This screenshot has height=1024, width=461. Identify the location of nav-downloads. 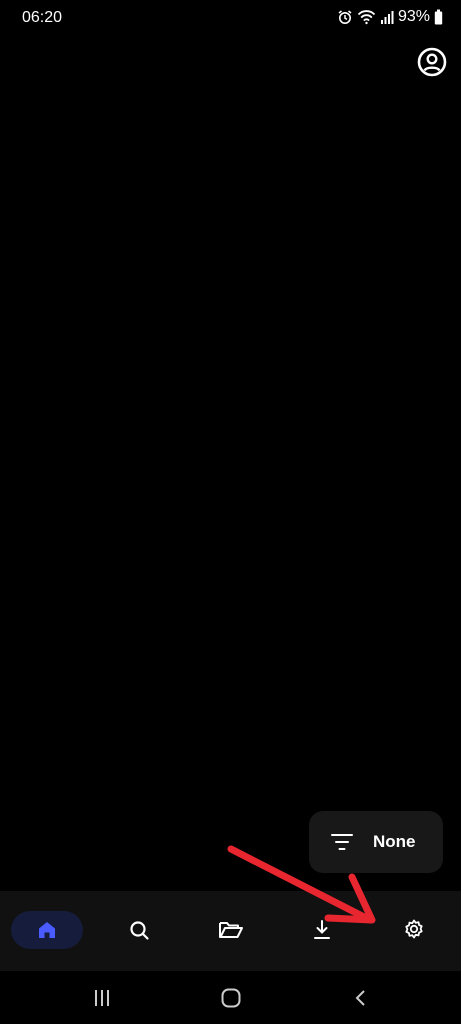
(322, 930).